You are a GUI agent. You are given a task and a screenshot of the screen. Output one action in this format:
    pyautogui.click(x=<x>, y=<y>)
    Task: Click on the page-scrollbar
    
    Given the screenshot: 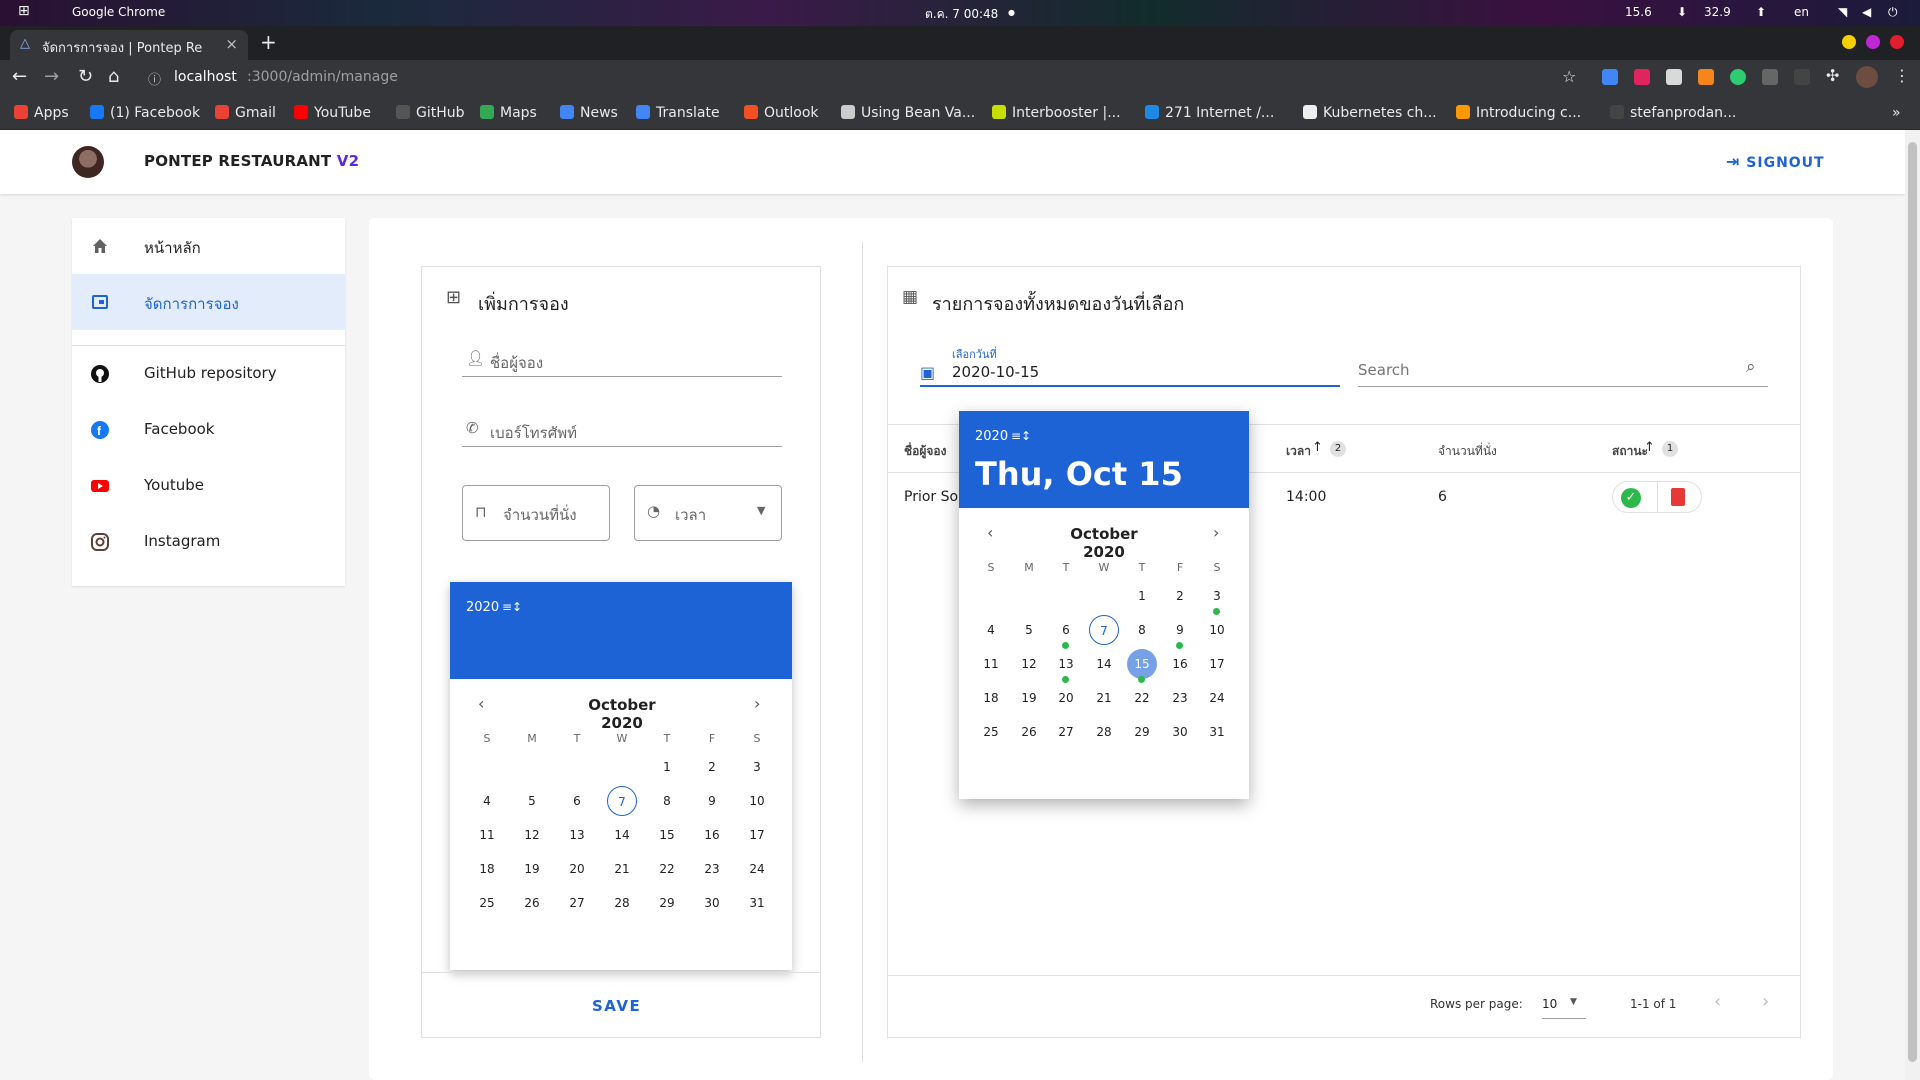 What is the action you would take?
    pyautogui.click(x=1912, y=605)
    